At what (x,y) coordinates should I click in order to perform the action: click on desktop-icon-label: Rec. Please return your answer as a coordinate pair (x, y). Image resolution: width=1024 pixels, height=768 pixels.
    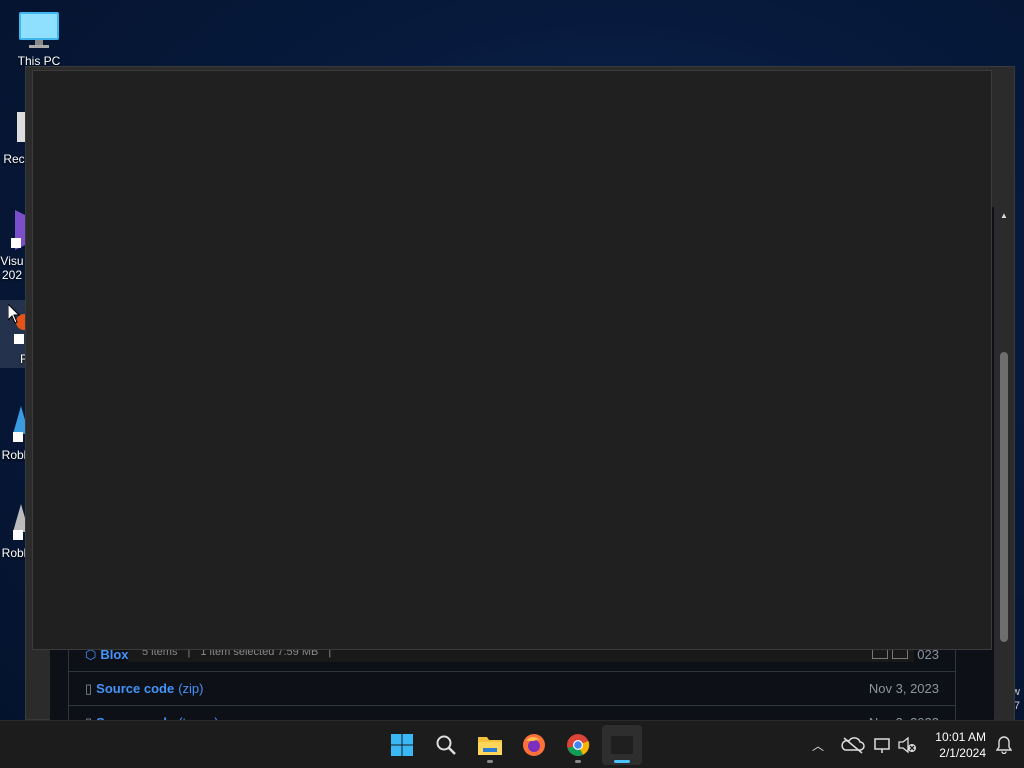
    Looking at the image, I should click on (14, 159).